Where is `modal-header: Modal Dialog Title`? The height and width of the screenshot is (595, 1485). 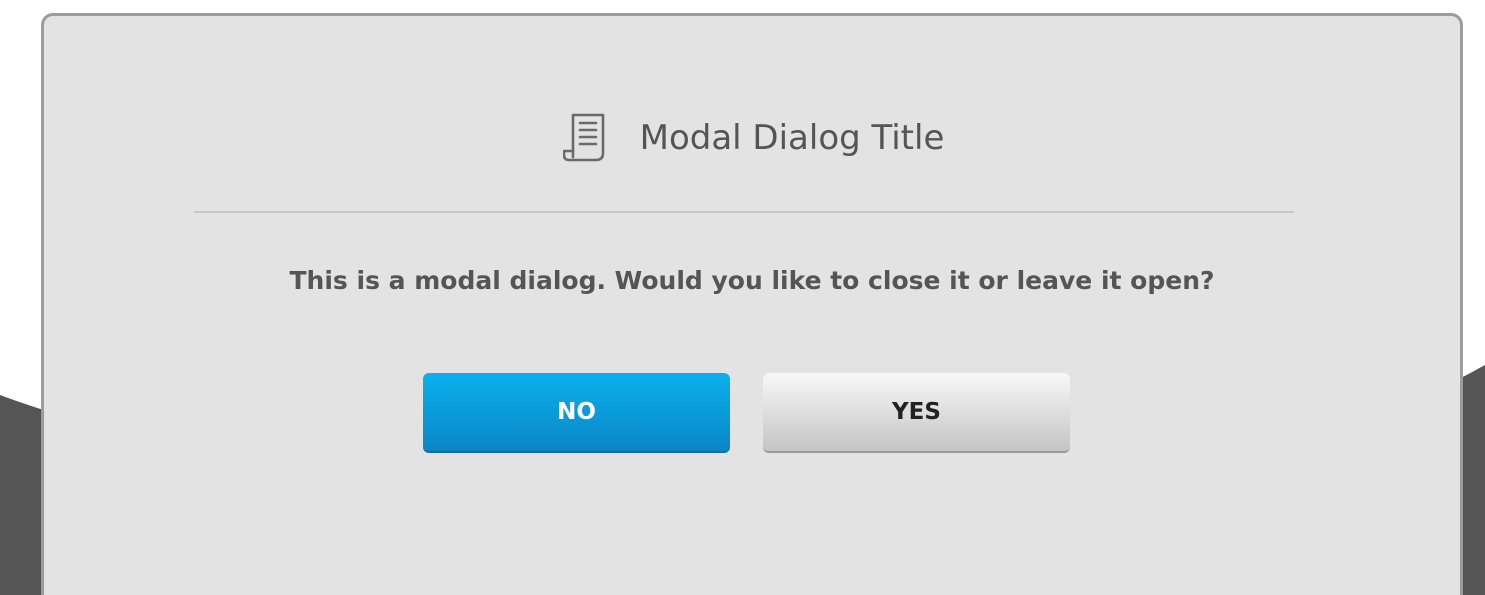 modal-header: Modal Dialog Title is located at coordinates (752, 138).